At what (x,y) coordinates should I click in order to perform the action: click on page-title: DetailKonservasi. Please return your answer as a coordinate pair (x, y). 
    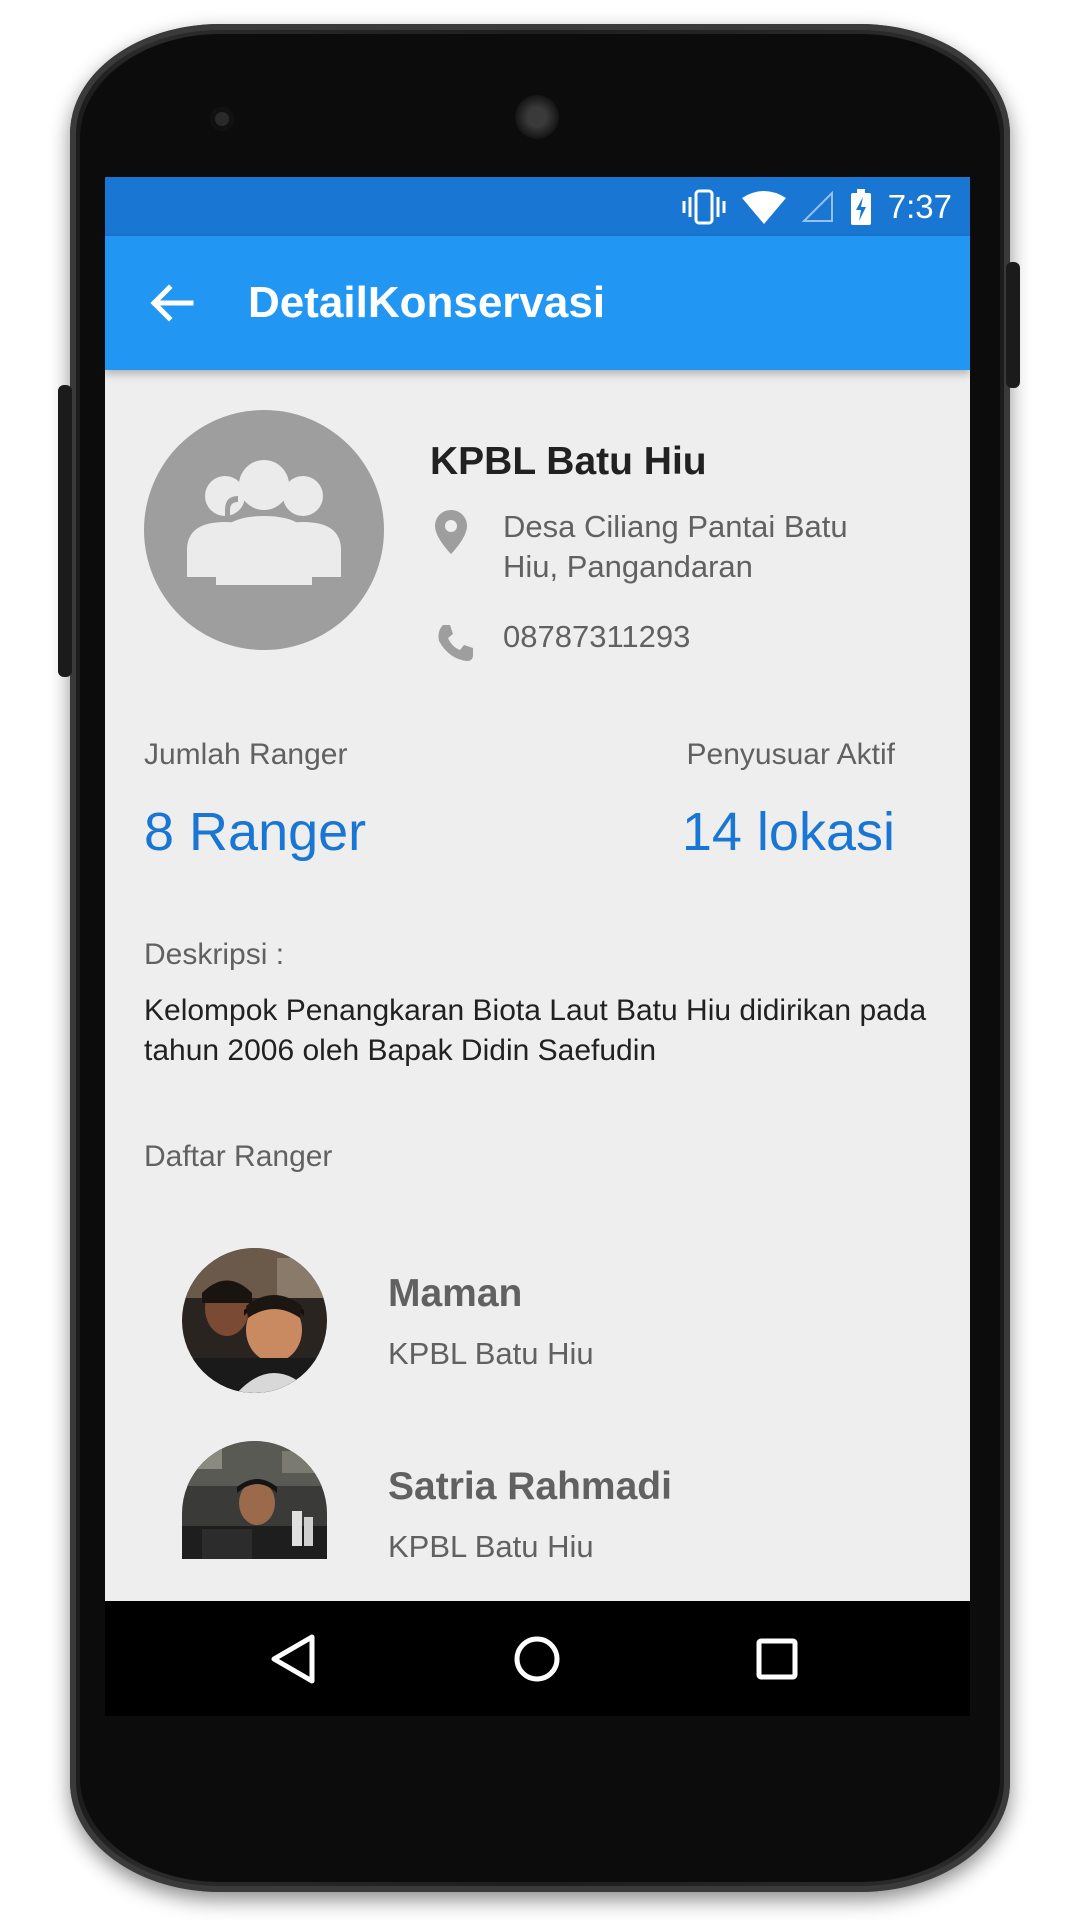
    Looking at the image, I should click on (427, 302).